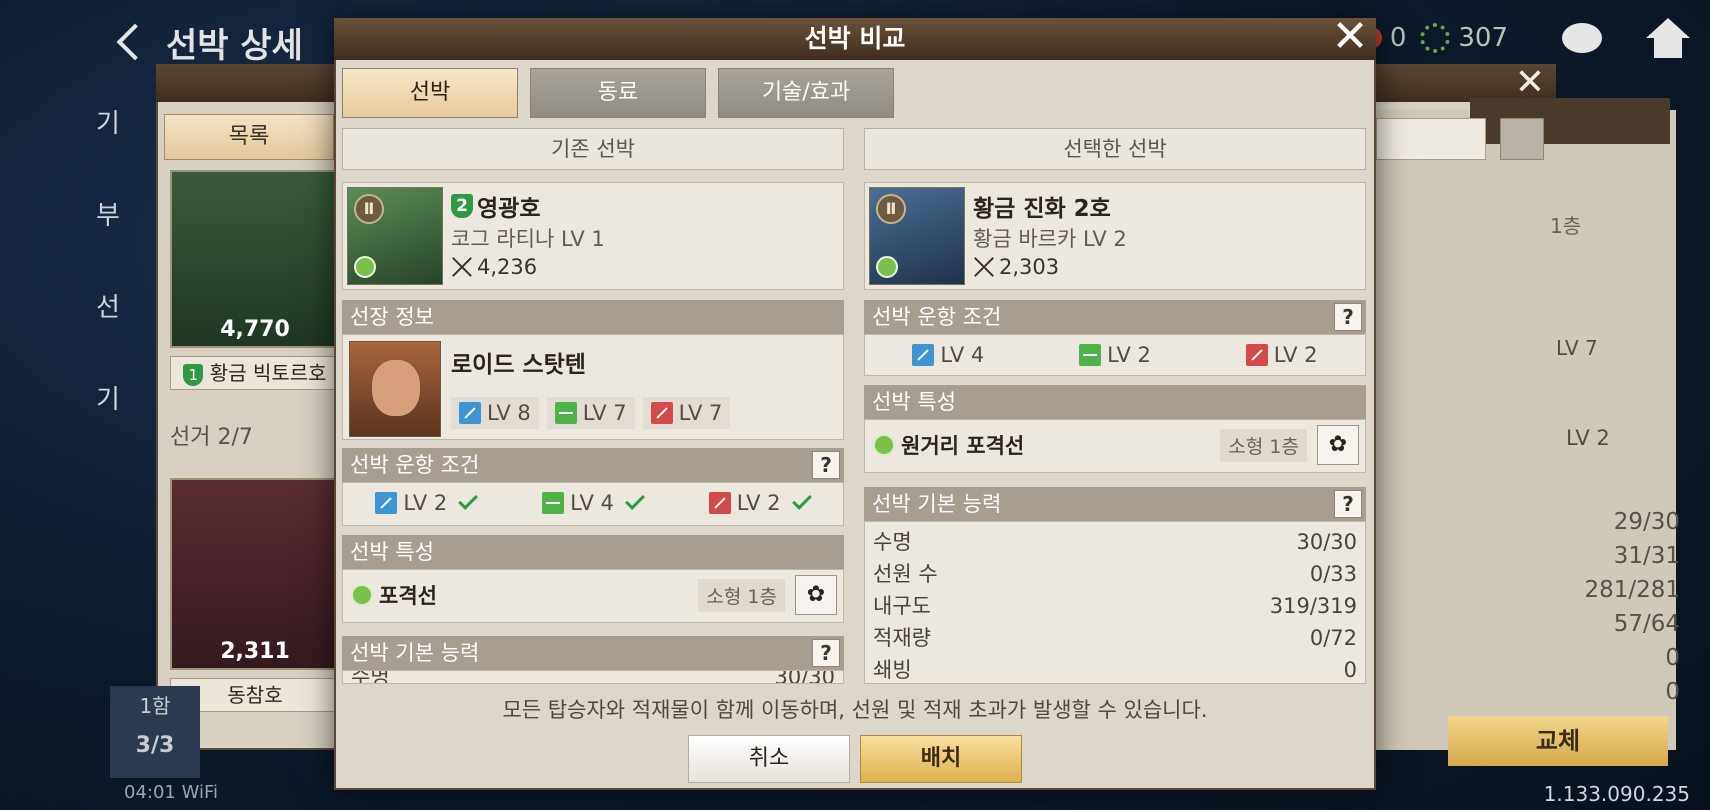  I want to click on trait-name: 포격선, so click(408, 596).